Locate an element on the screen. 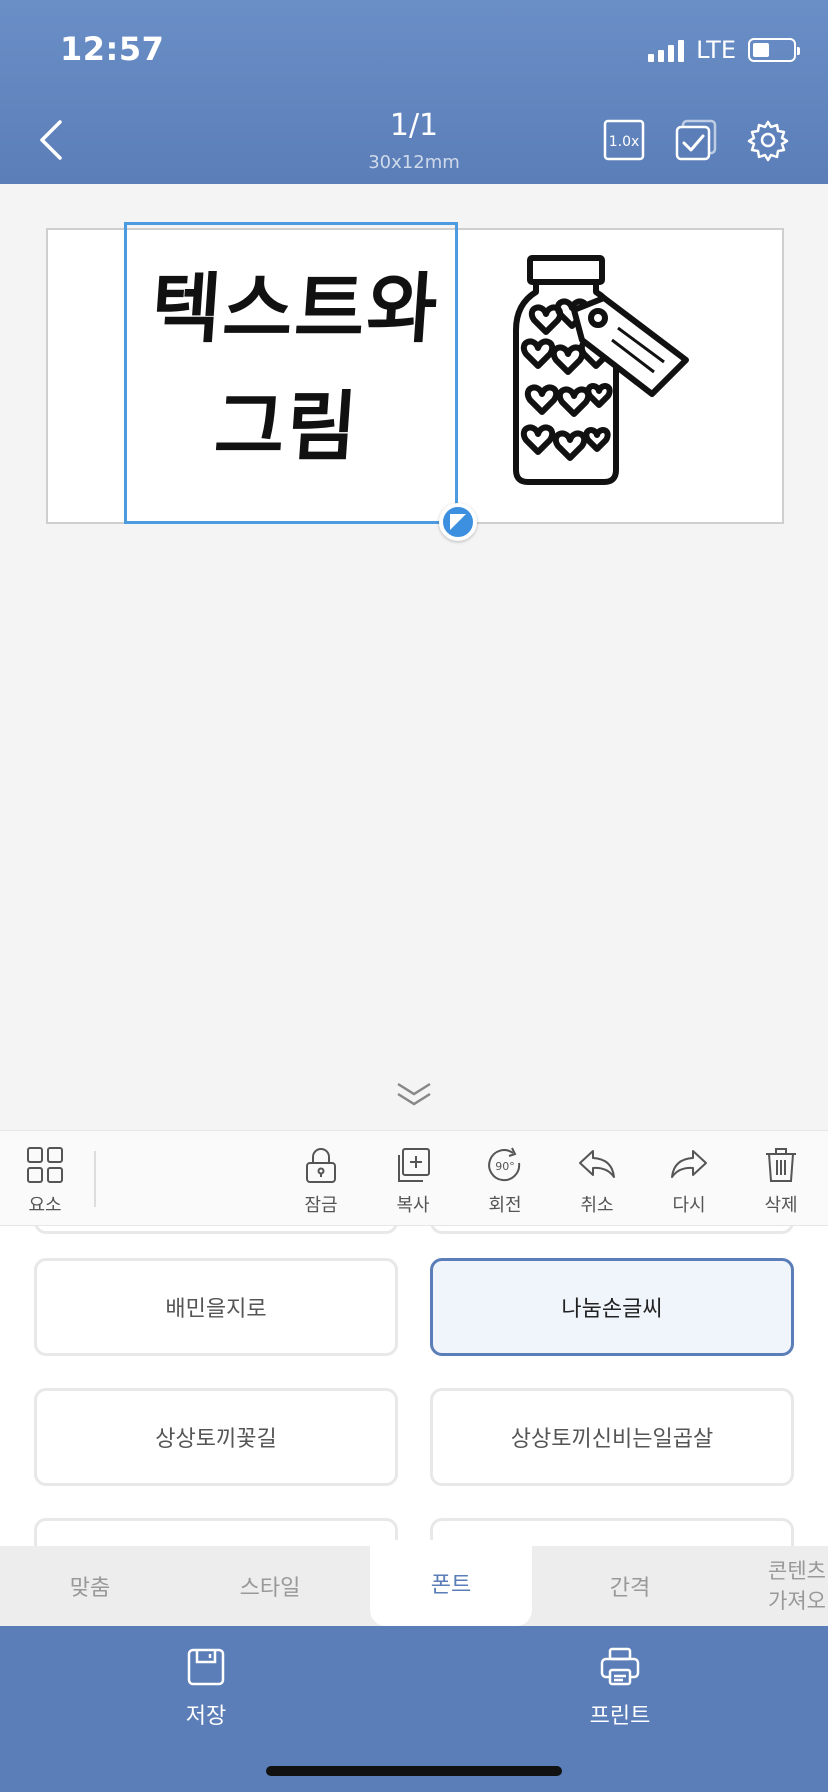 This screenshot has height=1792, width=828. delete-button: 삭제 is located at coordinates (781, 1181).